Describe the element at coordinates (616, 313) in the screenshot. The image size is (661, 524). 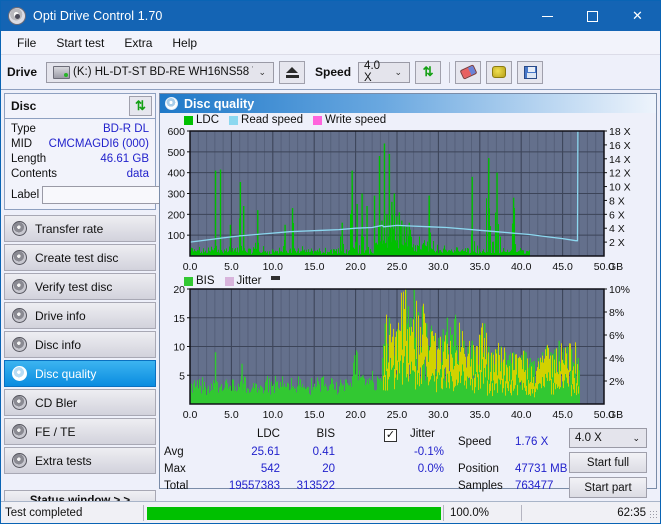
I see `svg-text: 8%` at that location.